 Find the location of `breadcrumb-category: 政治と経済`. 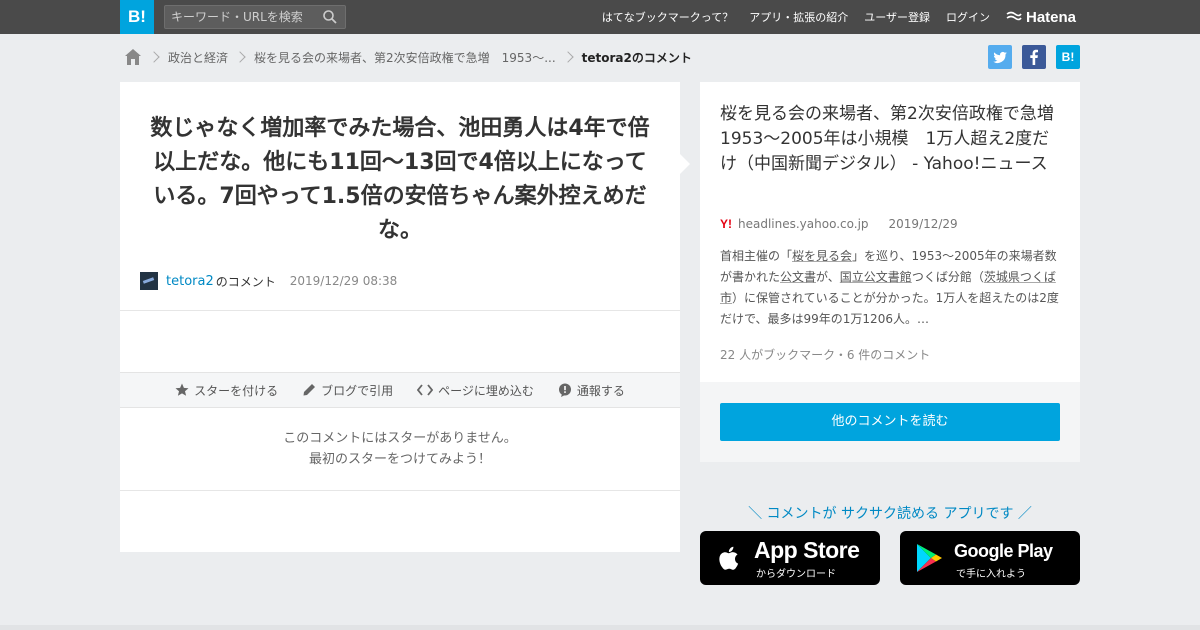

breadcrumb-category: 政治と経済 is located at coordinates (198, 57).